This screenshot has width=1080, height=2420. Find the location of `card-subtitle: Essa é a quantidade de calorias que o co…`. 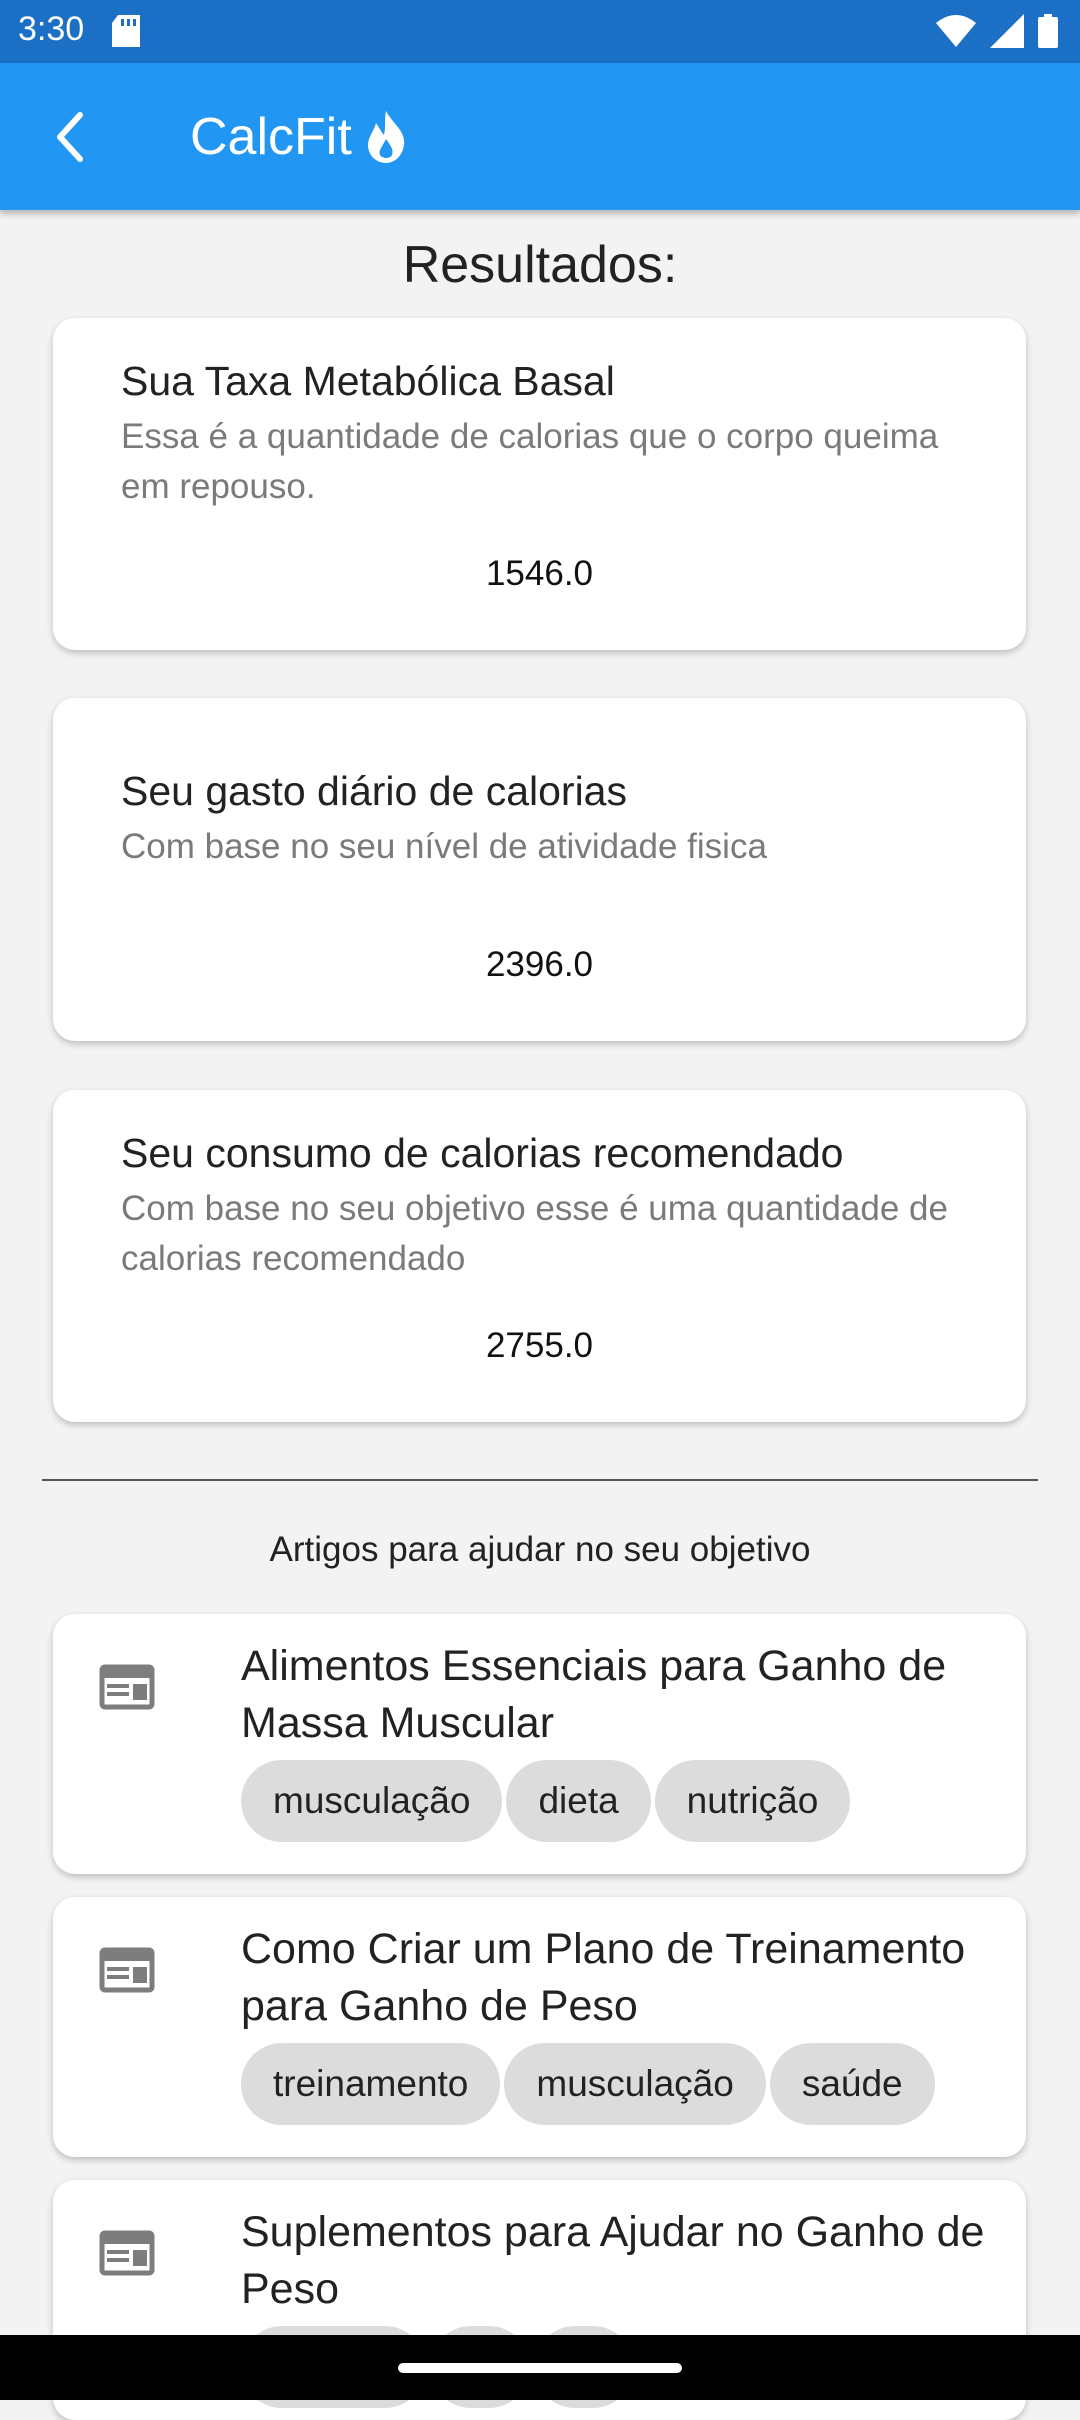

card-subtitle: Essa é a quantidade de calorias que o co… is located at coordinates (530, 461).